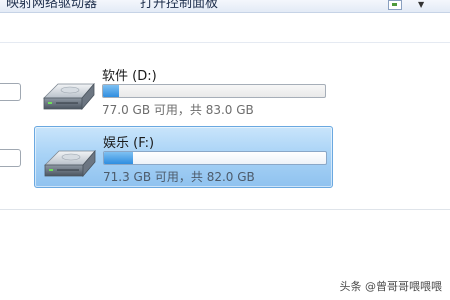 The image size is (450, 300). I want to click on map-network-drive-button: 映射网络驱动器, so click(51, 5).